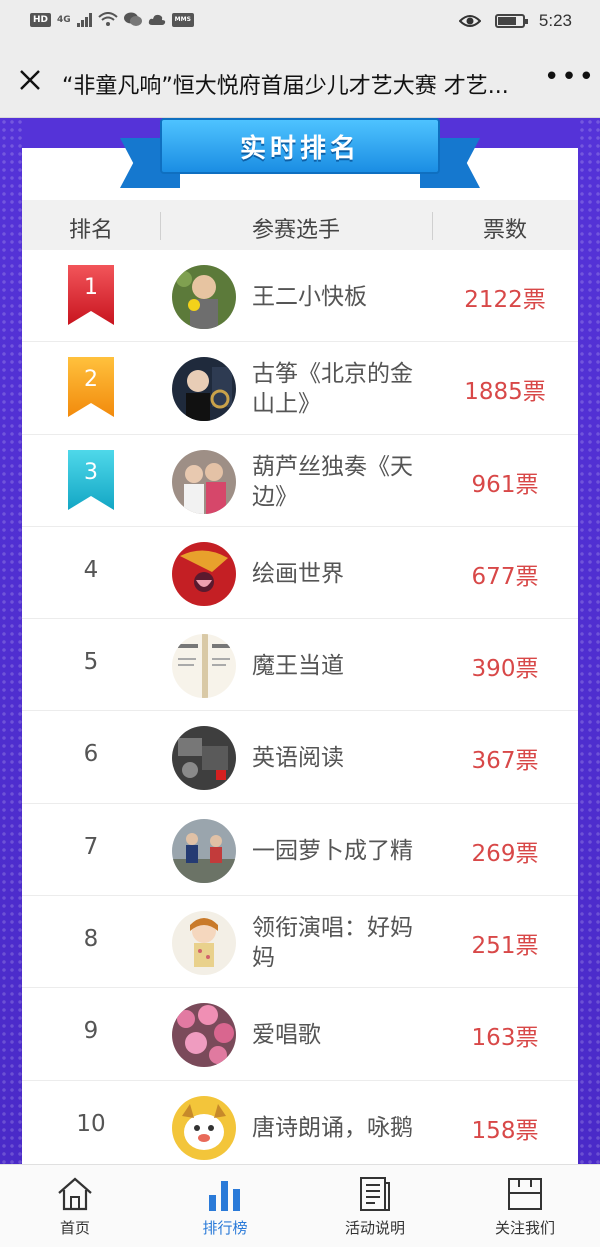 The height and width of the screenshot is (1247, 600). Describe the element at coordinates (375, 1194) in the screenshot. I see `document-icon` at that location.